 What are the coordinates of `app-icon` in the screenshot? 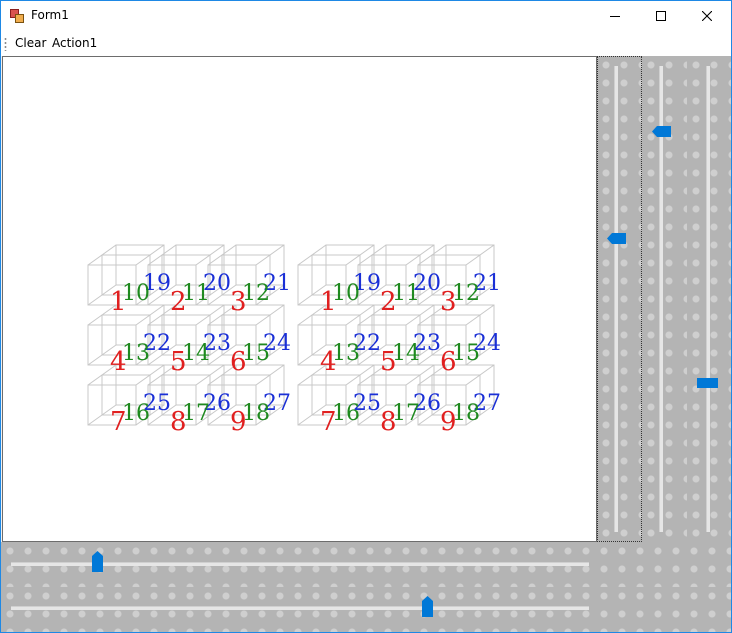 It's located at (17, 16).